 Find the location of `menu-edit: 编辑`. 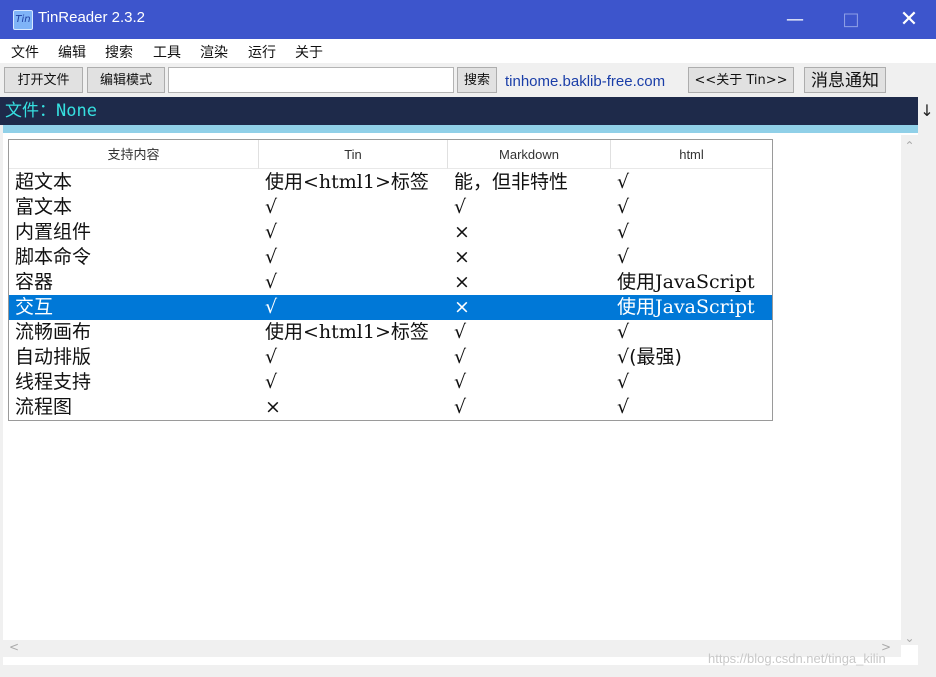

menu-edit: 编辑 is located at coordinates (72, 52).